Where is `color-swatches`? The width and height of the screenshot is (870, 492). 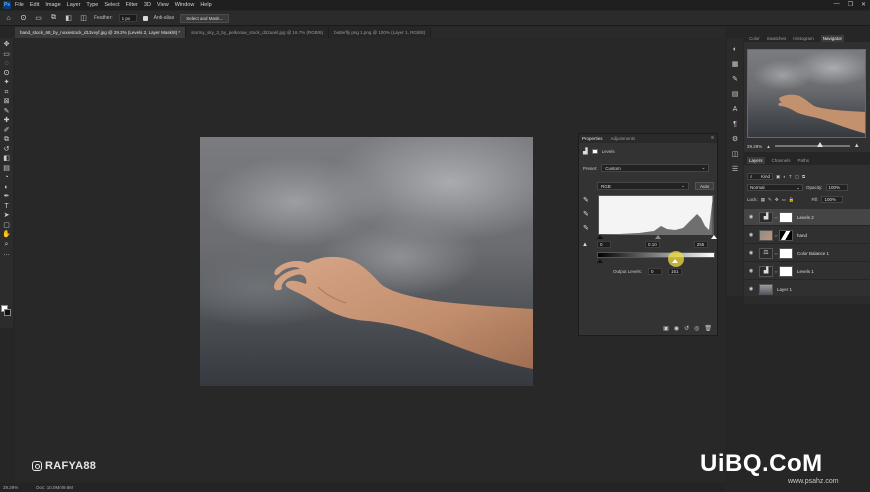
color-swatches is located at coordinates (6, 311).